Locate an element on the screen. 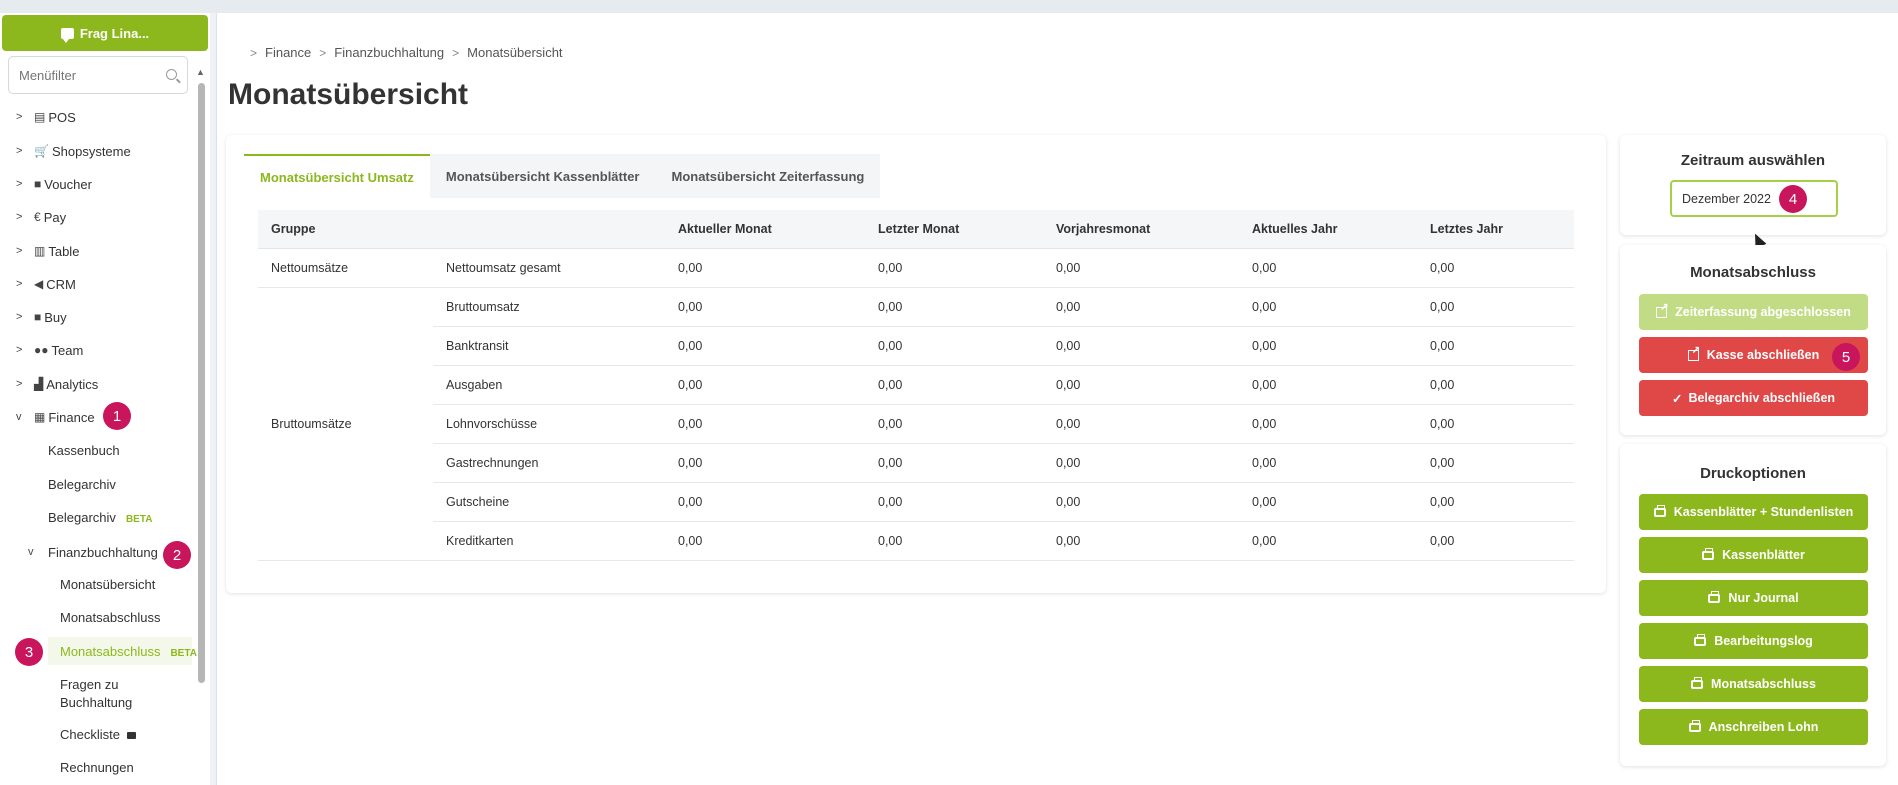 The image size is (1898, 785). scrollbar-thumb is located at coordinates (201, 383).